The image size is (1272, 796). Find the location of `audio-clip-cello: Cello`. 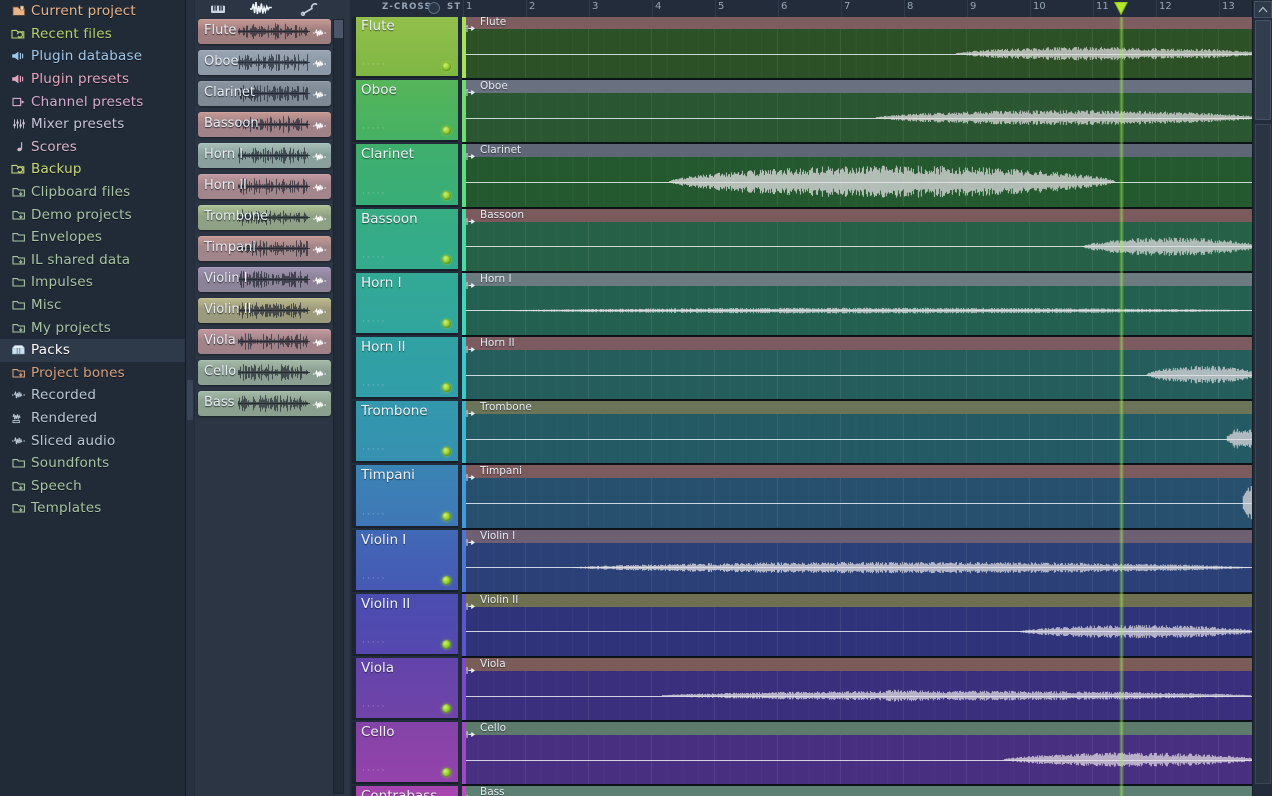

audio-clip-cello: Cello is located at coordinates (860, 754).